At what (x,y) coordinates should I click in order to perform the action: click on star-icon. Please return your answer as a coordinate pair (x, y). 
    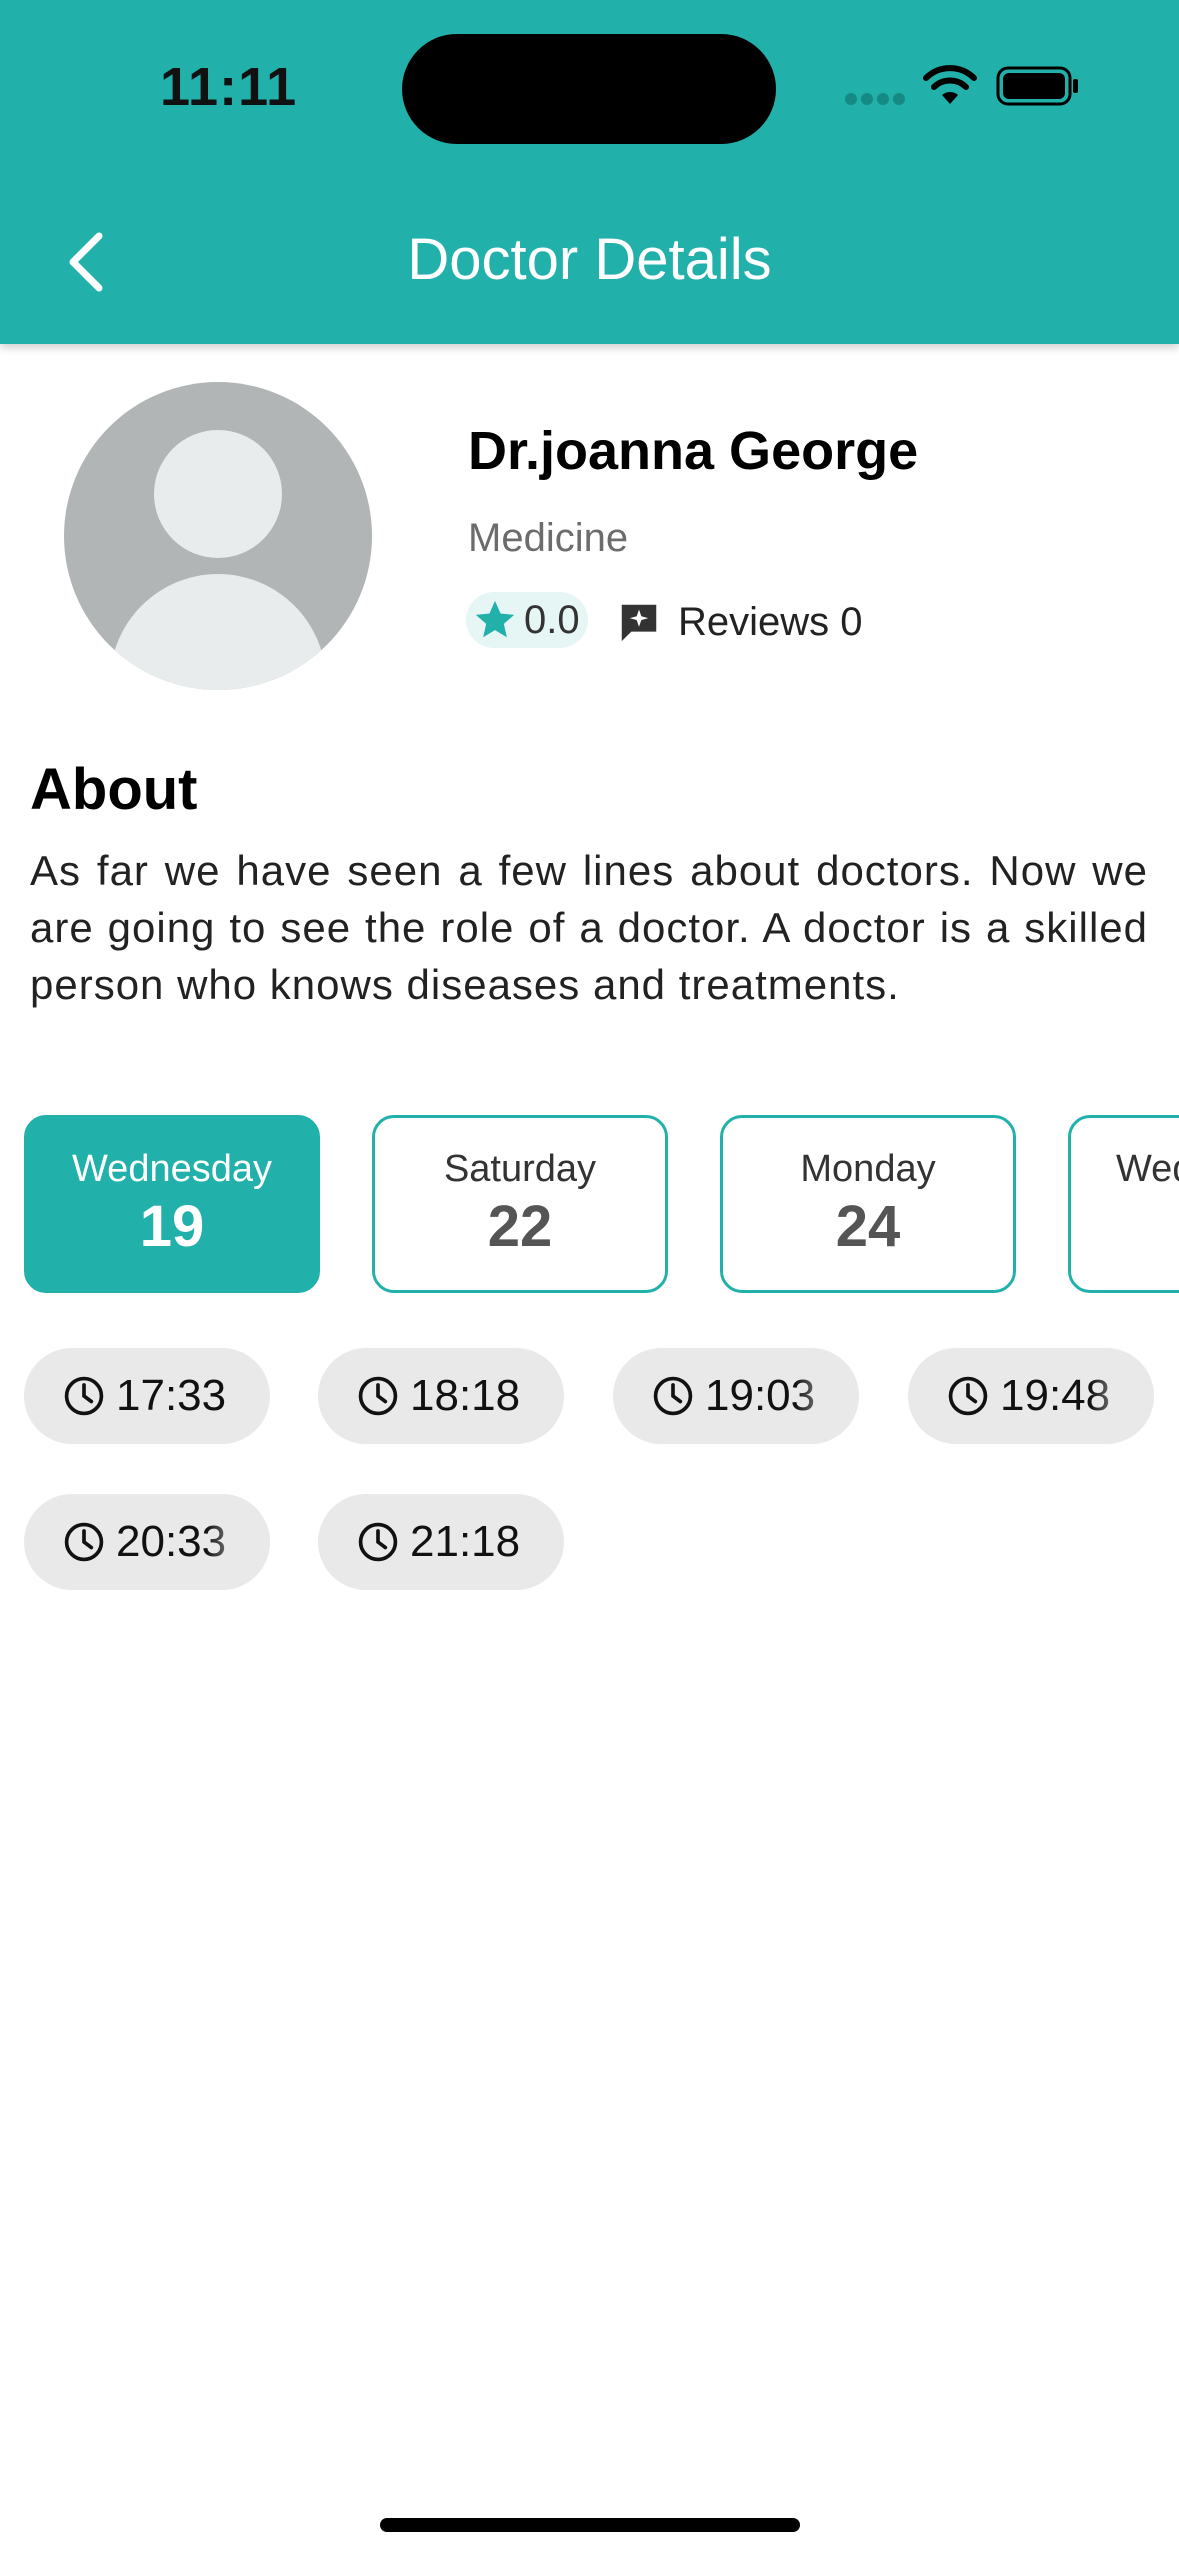
    Looking at the image, I should click on (495, 619).